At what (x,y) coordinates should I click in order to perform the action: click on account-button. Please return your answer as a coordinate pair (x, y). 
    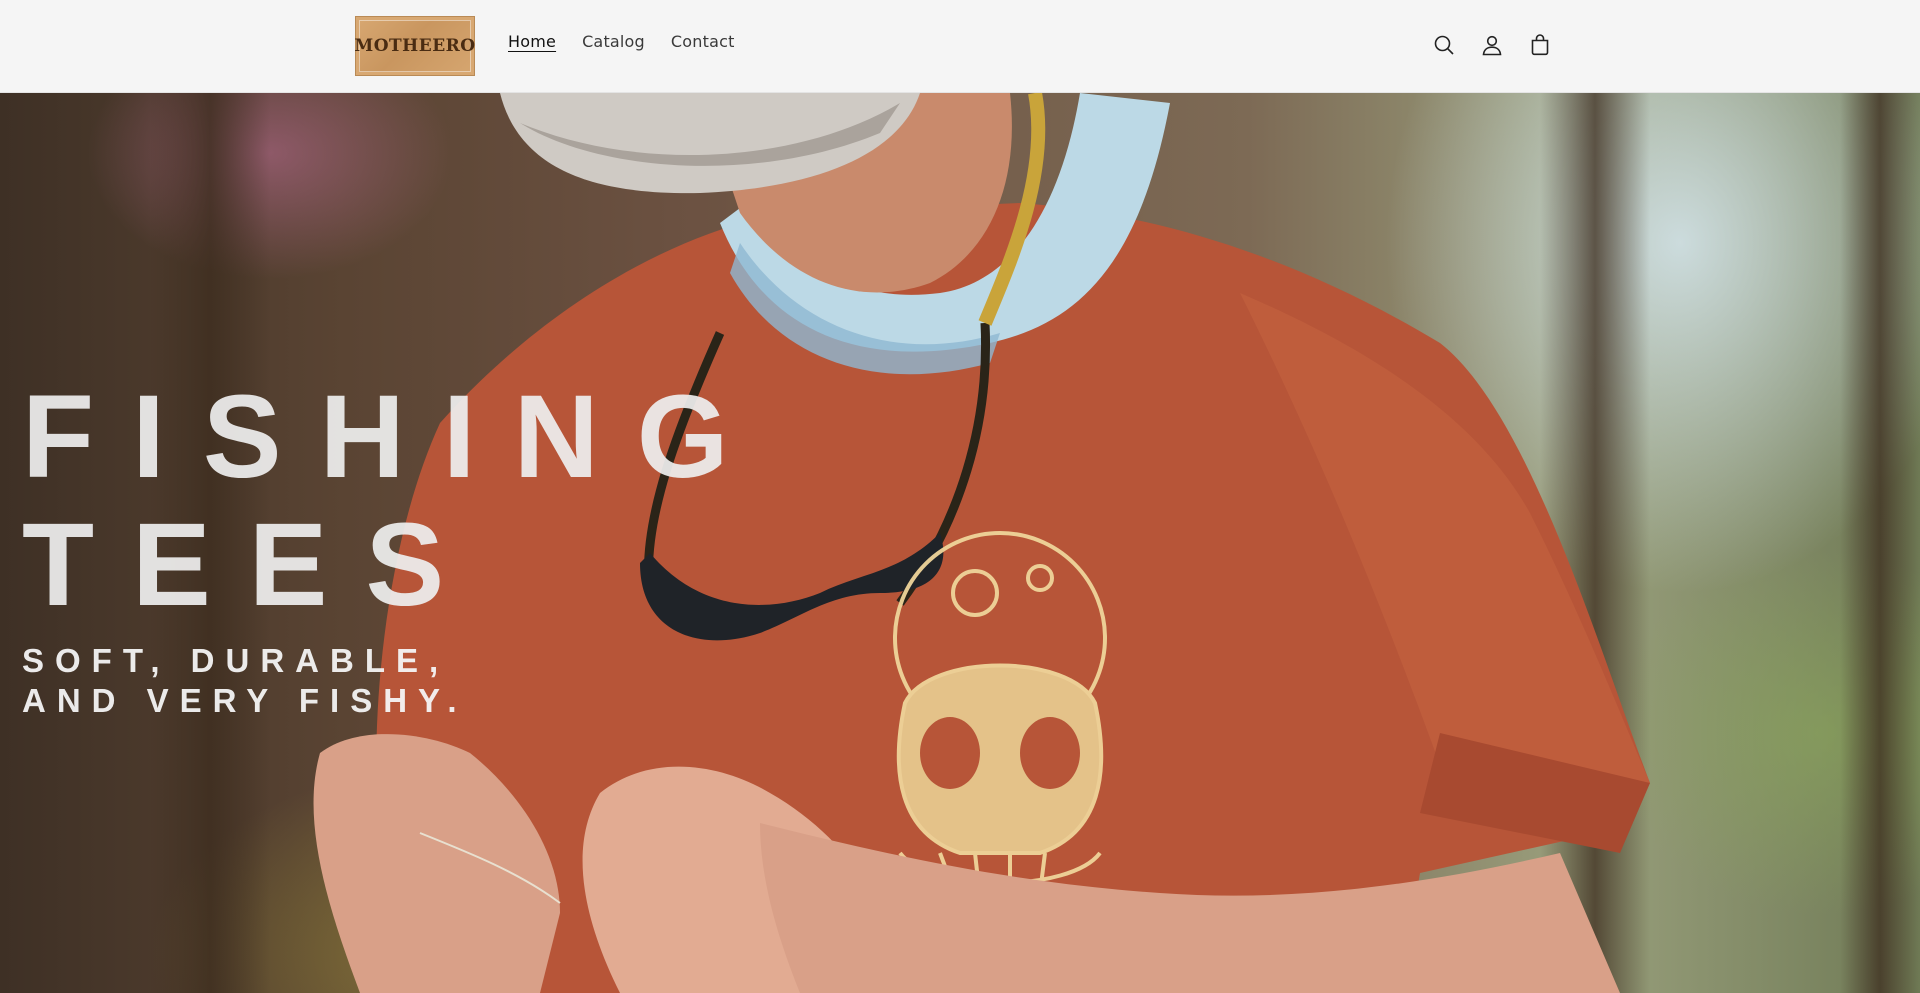
    Looking at the image, I should click on (1492, 45).